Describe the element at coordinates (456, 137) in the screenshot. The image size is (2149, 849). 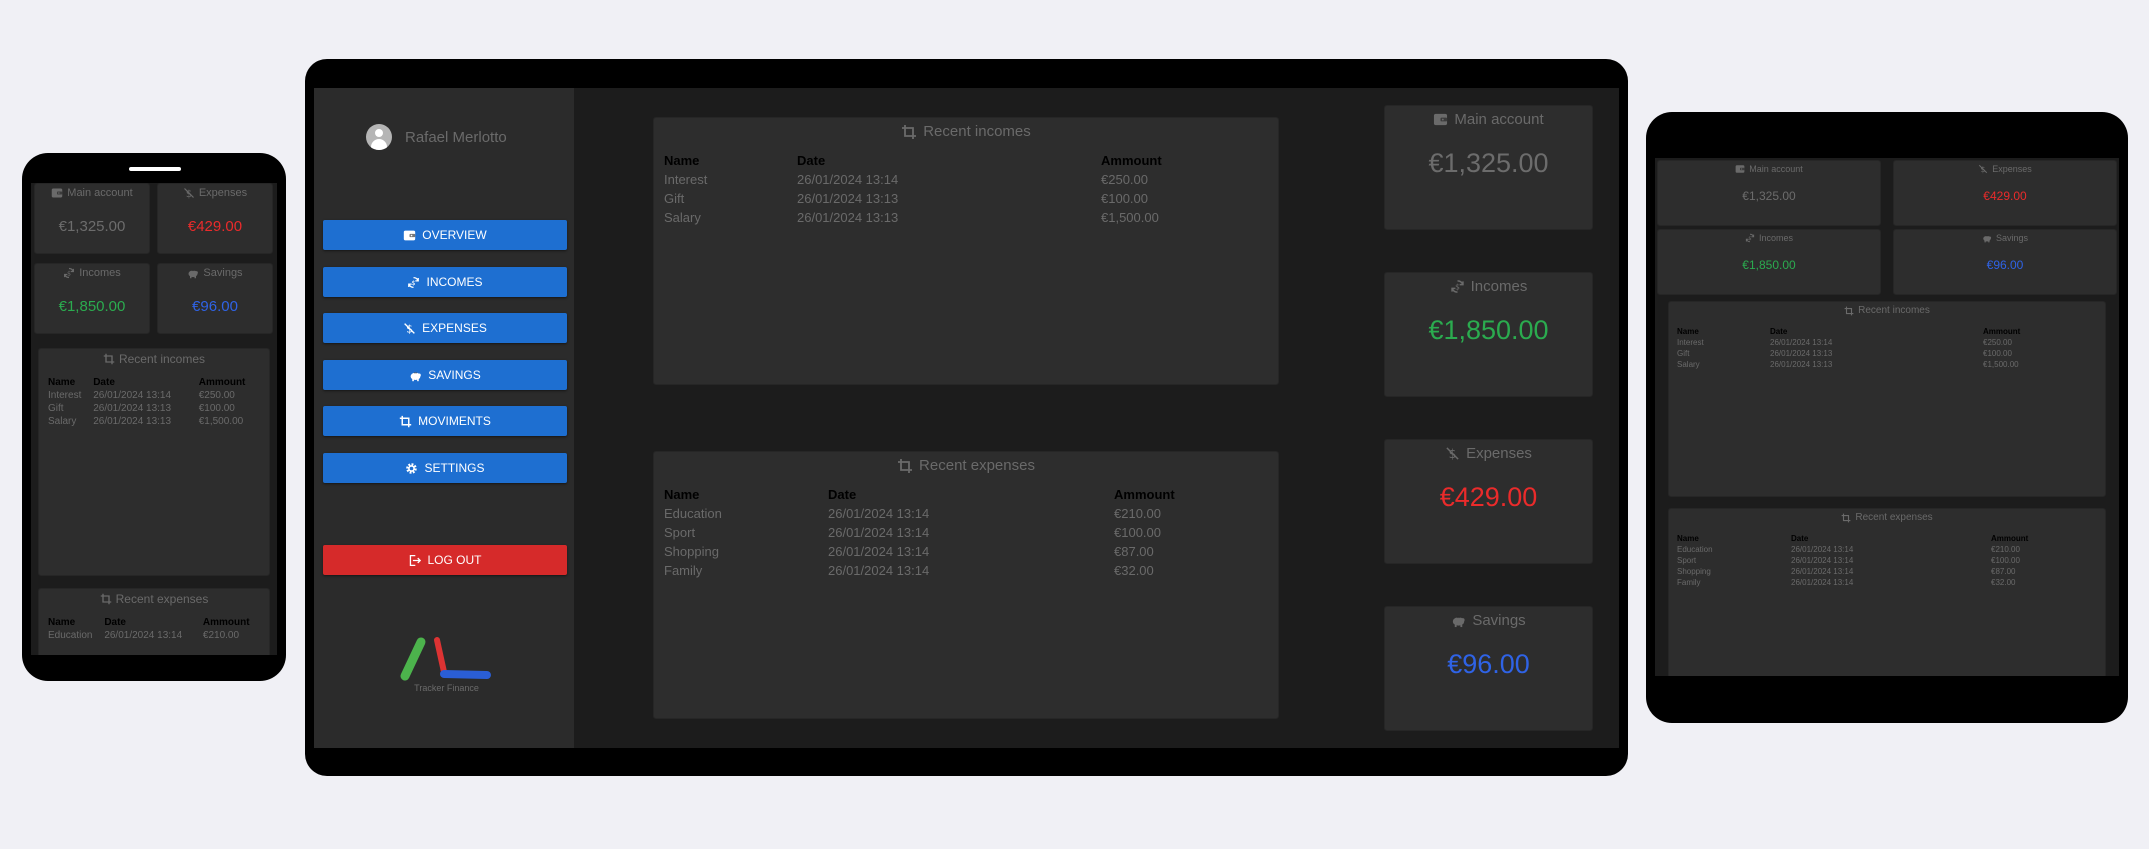
I see `user-name: Rafael Merlotto` at that location.